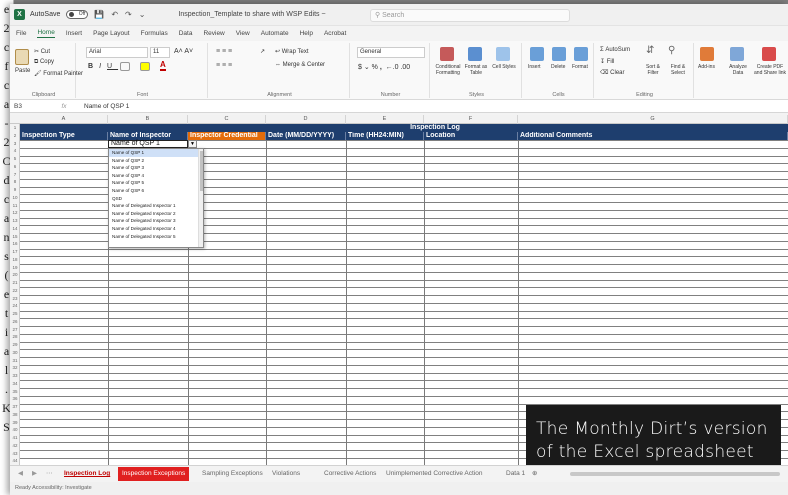 The width and height of the screenshot is (788, 495). Describe the element at coordinates (503, 54) in the screenshot. I see `cell-styles-icon` at that location.